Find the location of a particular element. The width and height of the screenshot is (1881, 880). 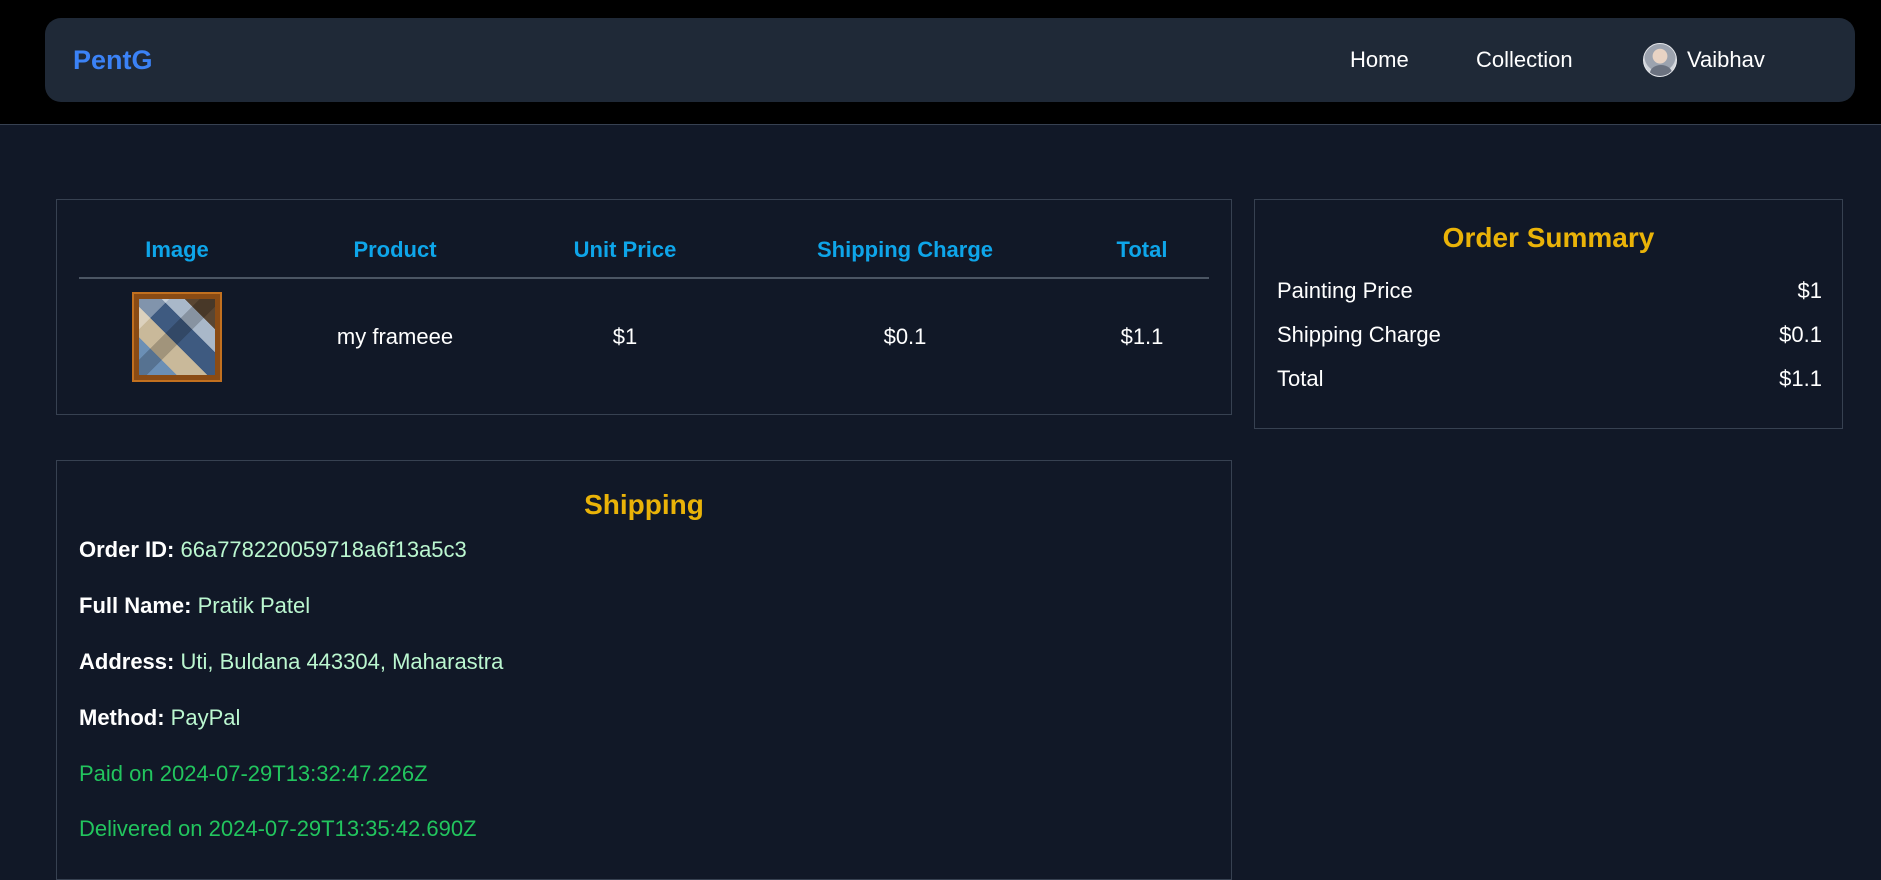

cell-shipping-charge: $0.1 is located at coordinates (905, 336).